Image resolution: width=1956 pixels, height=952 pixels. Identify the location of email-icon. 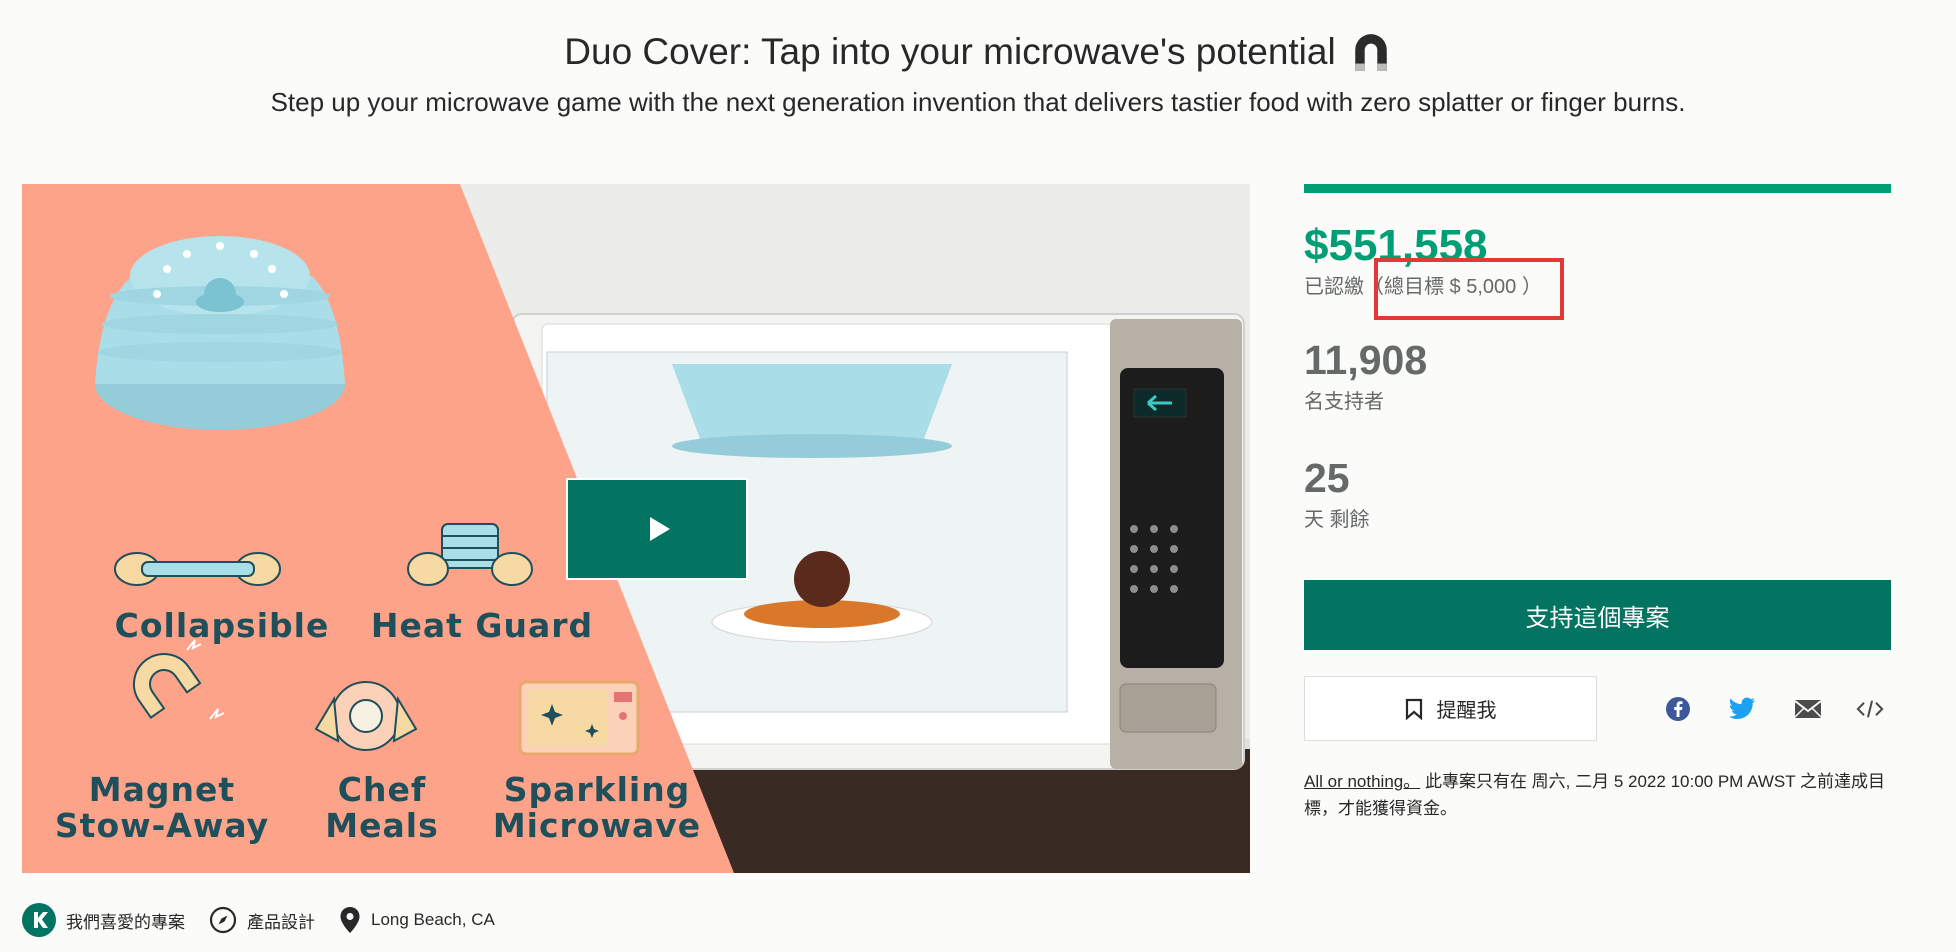
(1808, 709).